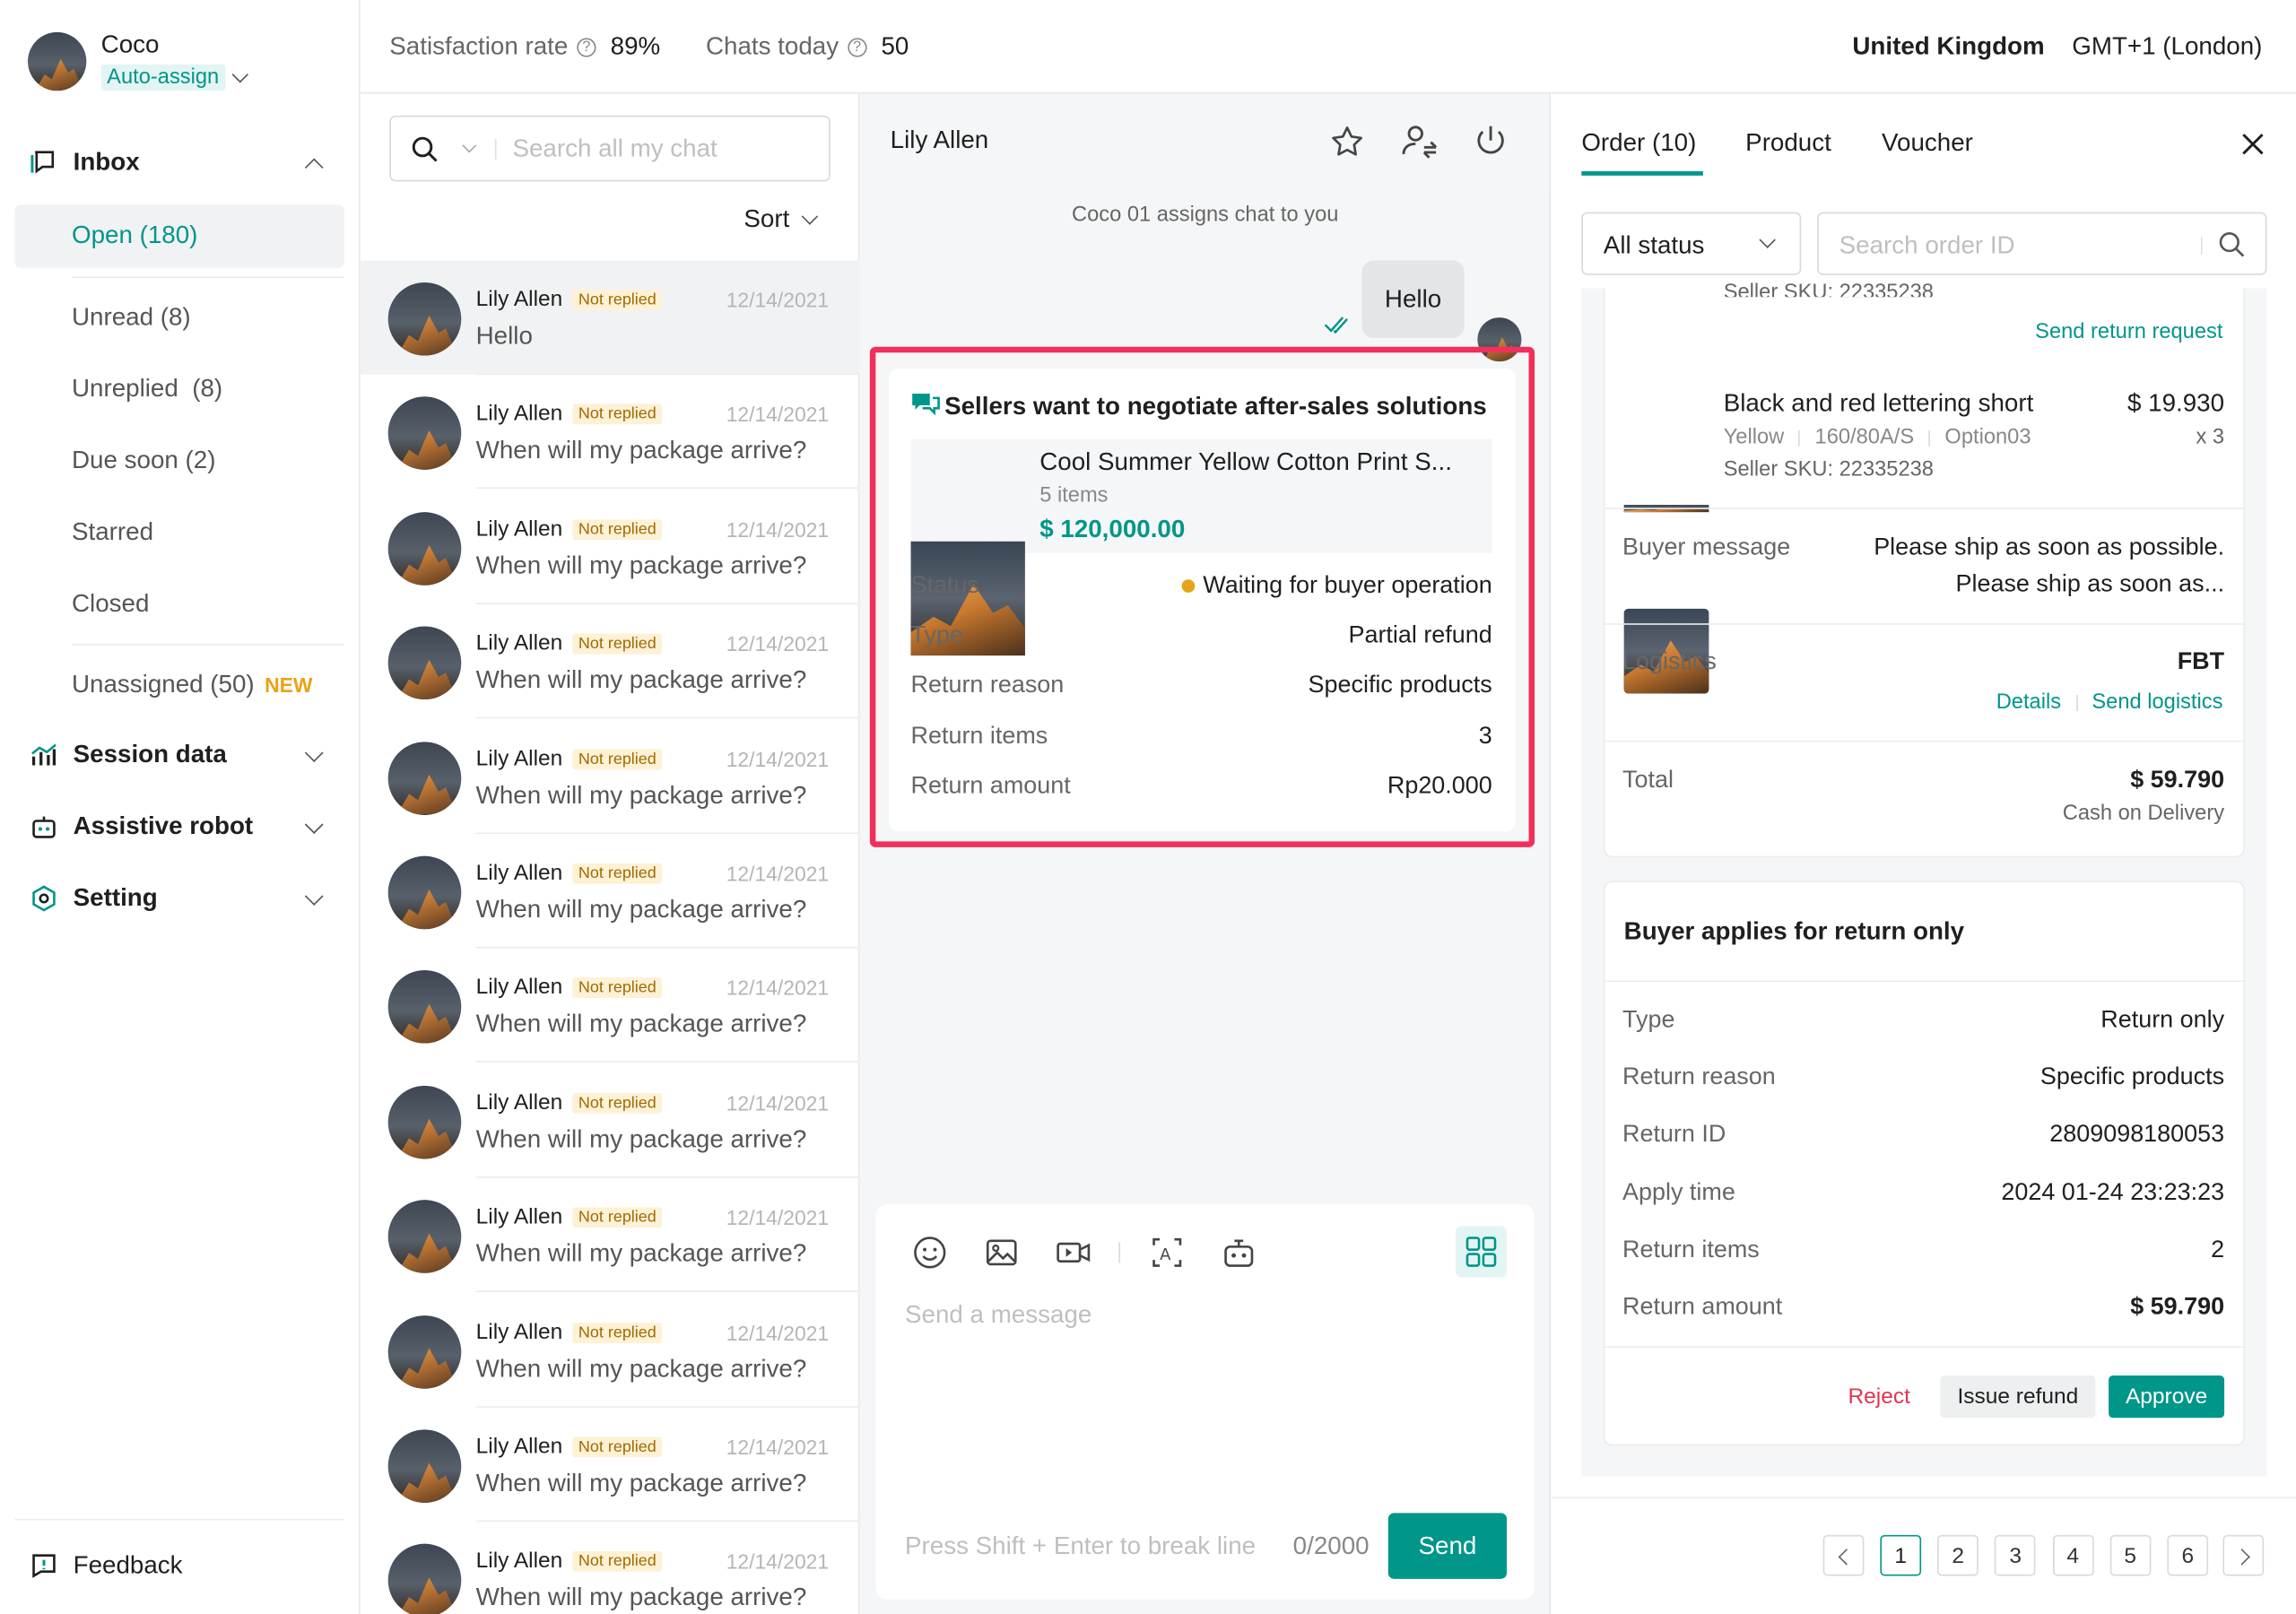 This screenshot has width=2296, height=1614. Describe the element at coordinates (2016, 1555) in the screenshot. I see `page-button: 3` at that location.